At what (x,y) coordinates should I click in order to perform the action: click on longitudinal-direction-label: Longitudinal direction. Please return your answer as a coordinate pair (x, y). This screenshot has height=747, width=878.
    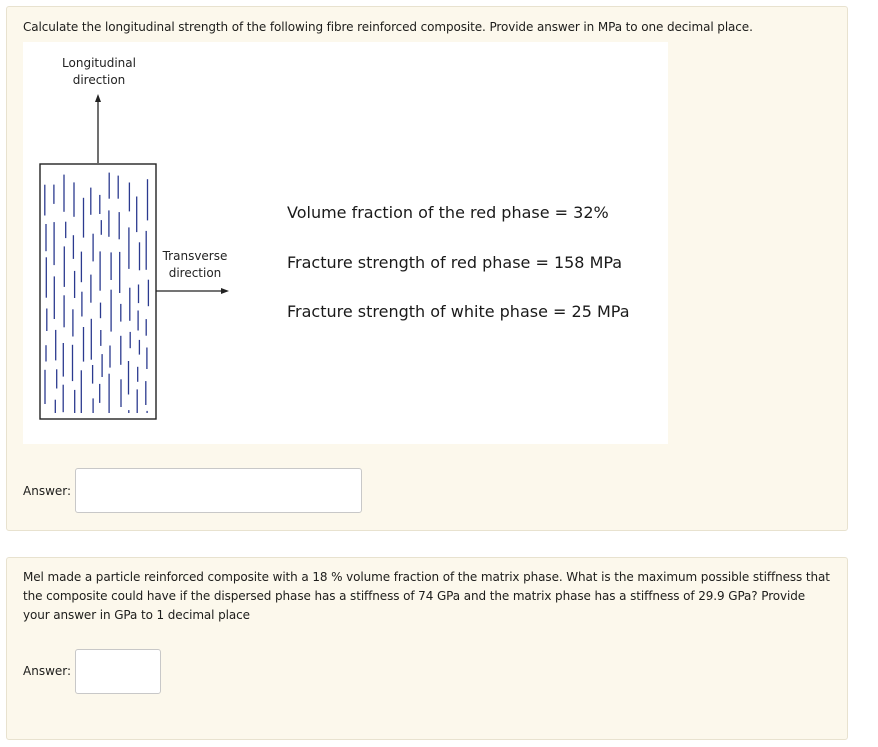
    Looking at the image, I should click on (99, 71).